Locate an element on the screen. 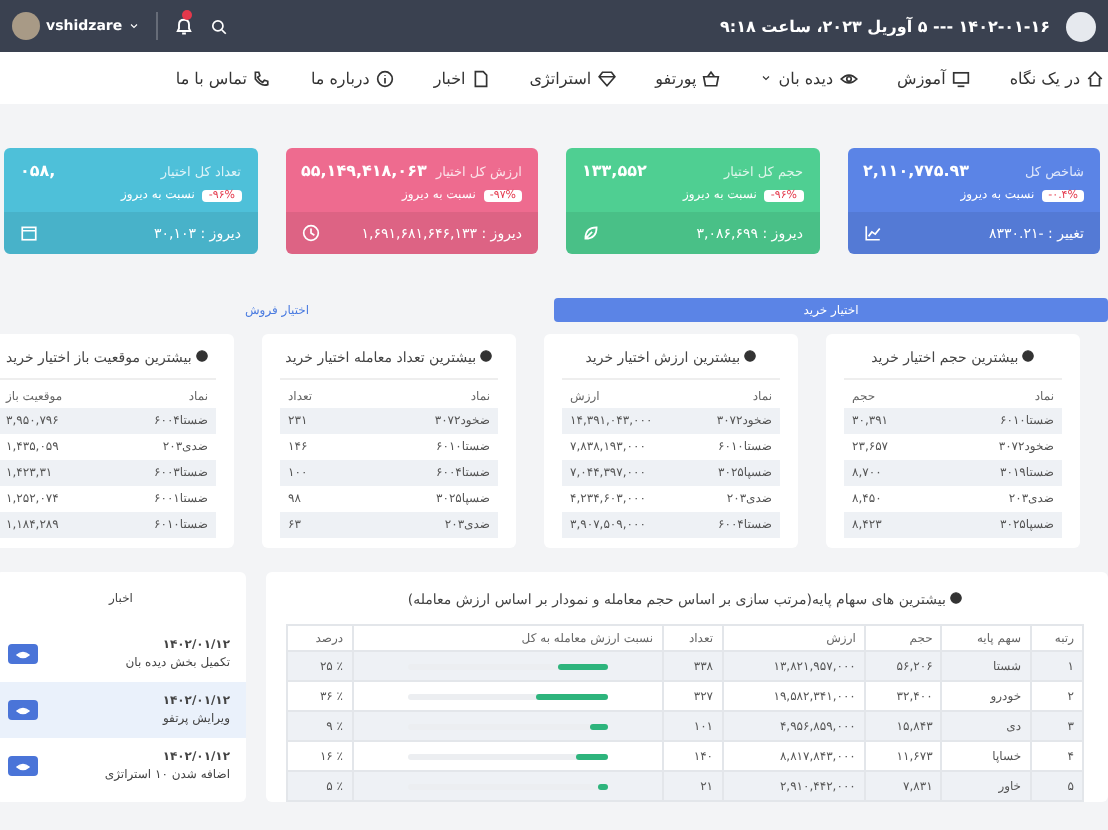  phone-icon is located at coordinates (261, 78).